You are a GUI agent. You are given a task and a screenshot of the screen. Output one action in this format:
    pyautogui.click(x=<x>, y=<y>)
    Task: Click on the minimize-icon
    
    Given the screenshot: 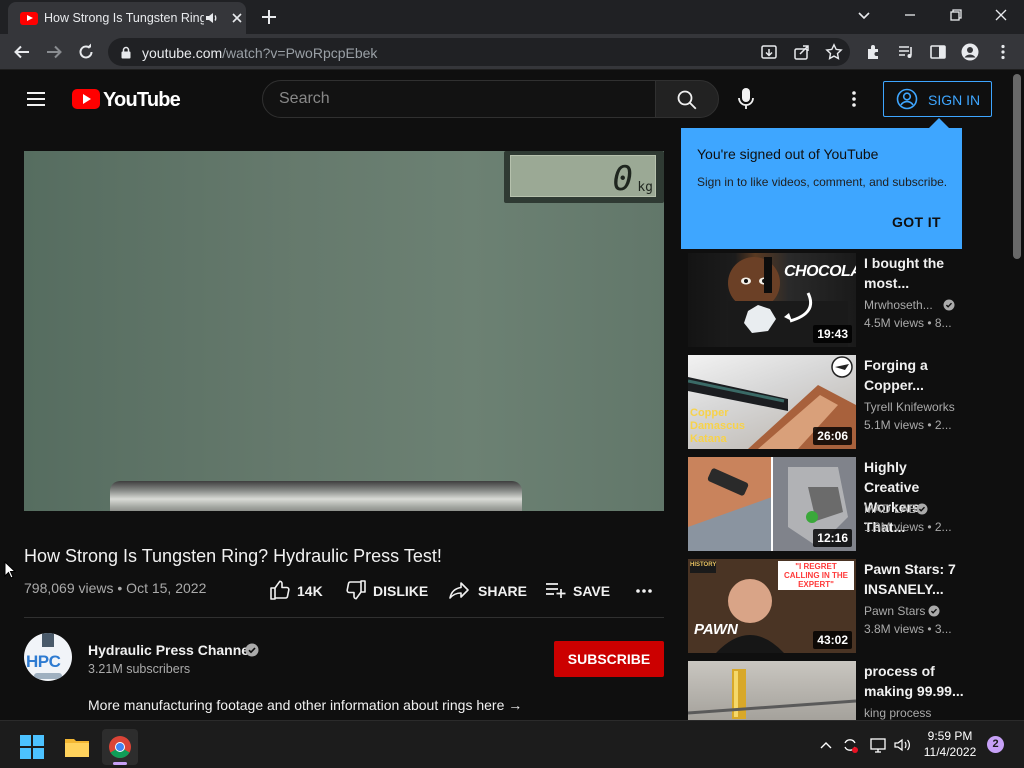 What is the action you would take?
    pyautogui.click(x=910, y=15)
    